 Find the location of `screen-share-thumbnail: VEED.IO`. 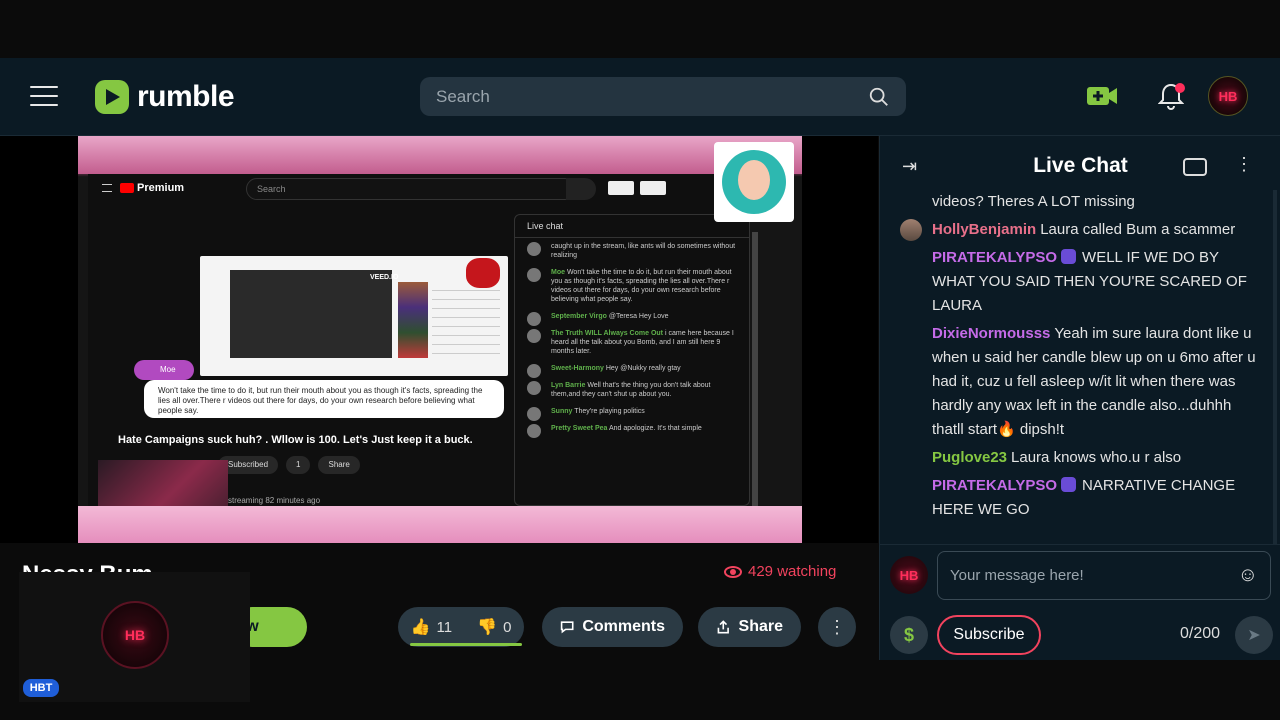

screen-share-thumbnail: VEED.IO is located at coordinates (354, 316).